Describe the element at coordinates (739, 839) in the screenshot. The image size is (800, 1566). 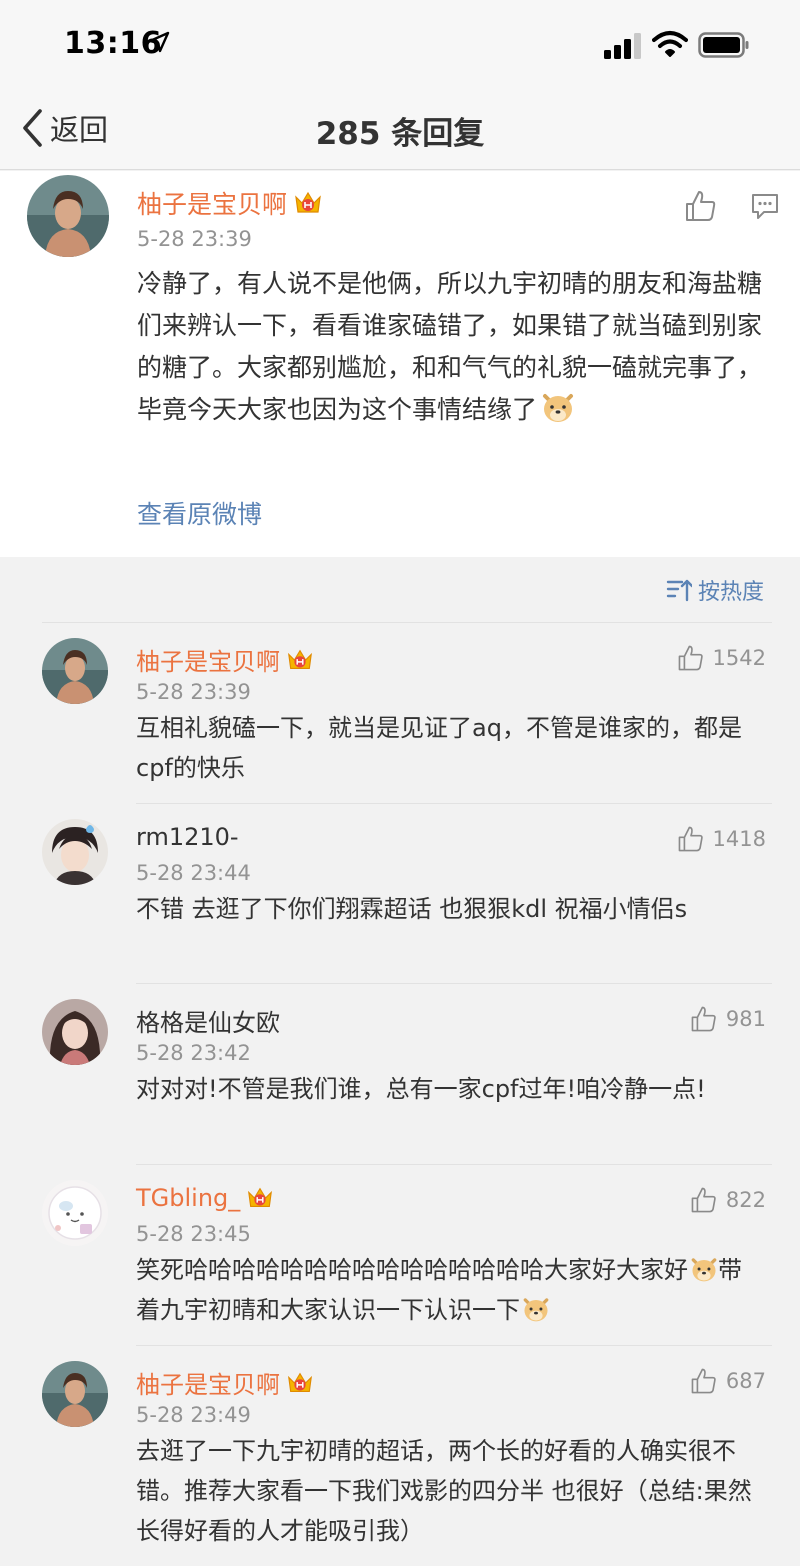
I see `like-count: 1418` at that location.